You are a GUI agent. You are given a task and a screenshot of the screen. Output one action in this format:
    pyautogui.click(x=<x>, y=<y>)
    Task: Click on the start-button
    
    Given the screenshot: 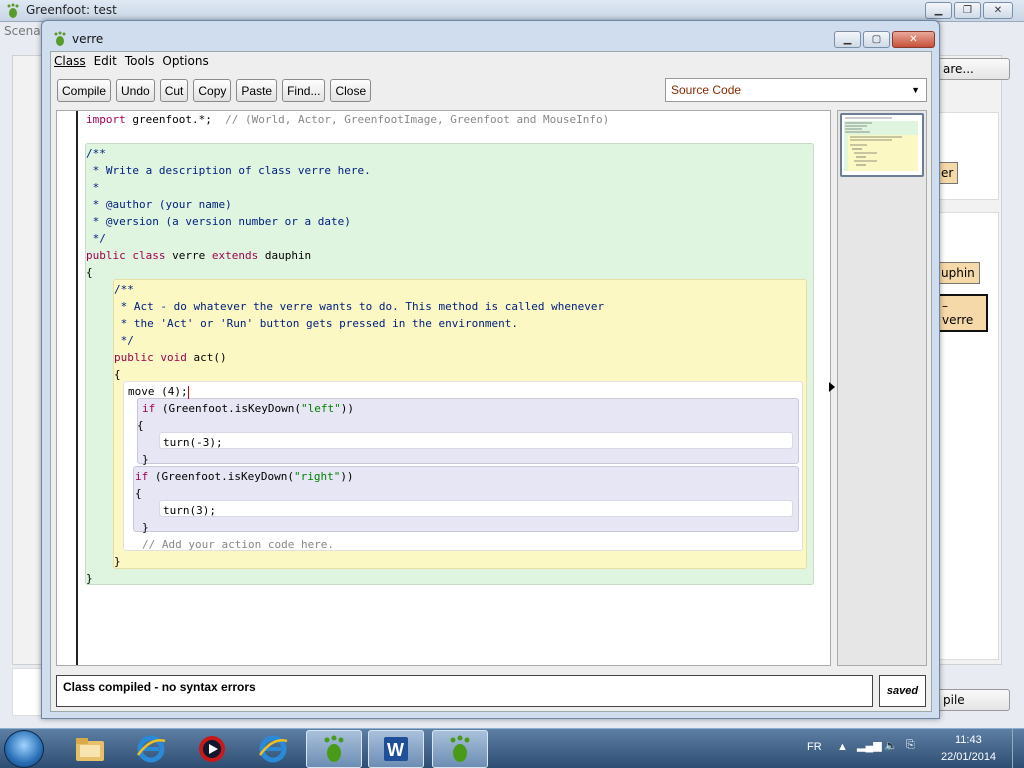 What is the action you would take?
    pyautogui.click(x=24, y=749)
    